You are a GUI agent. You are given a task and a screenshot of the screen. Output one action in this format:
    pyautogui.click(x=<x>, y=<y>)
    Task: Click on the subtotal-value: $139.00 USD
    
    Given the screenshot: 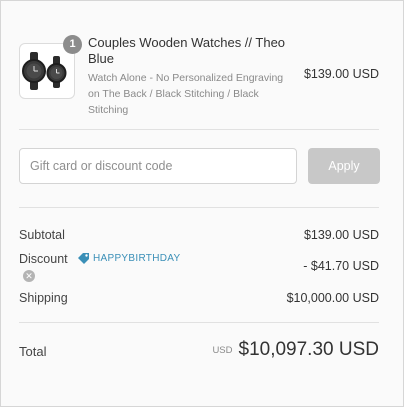 What is the action you would take?
    pyautogui.click(x=341, y=235)
    